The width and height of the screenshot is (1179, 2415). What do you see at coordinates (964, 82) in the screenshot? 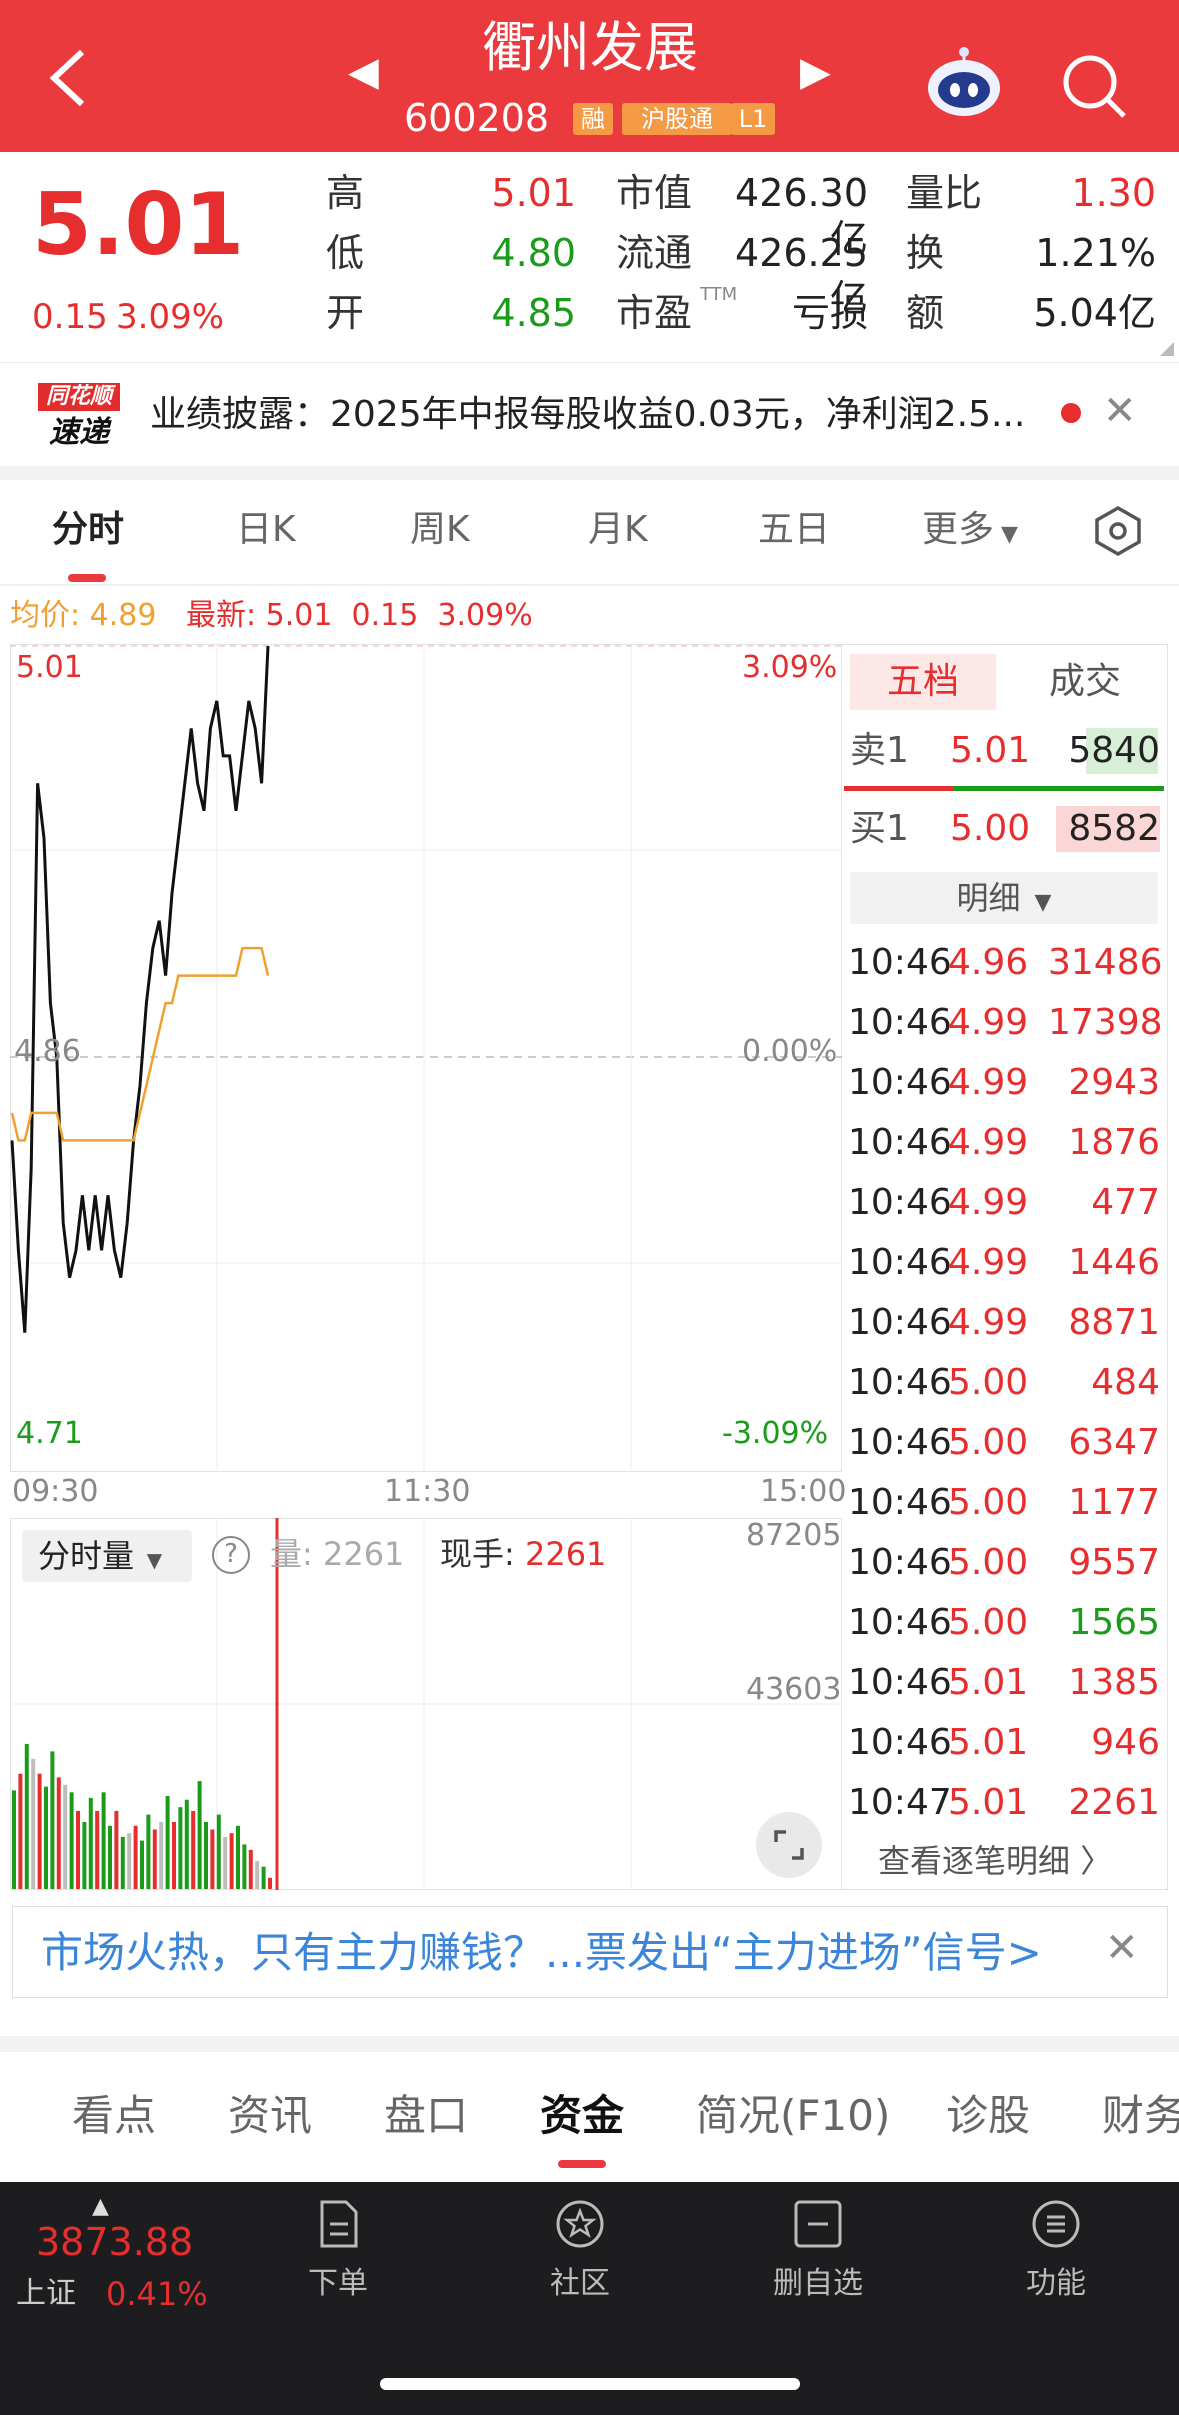
I see `robot-assistant-icon` at bounding box center [964, 82].